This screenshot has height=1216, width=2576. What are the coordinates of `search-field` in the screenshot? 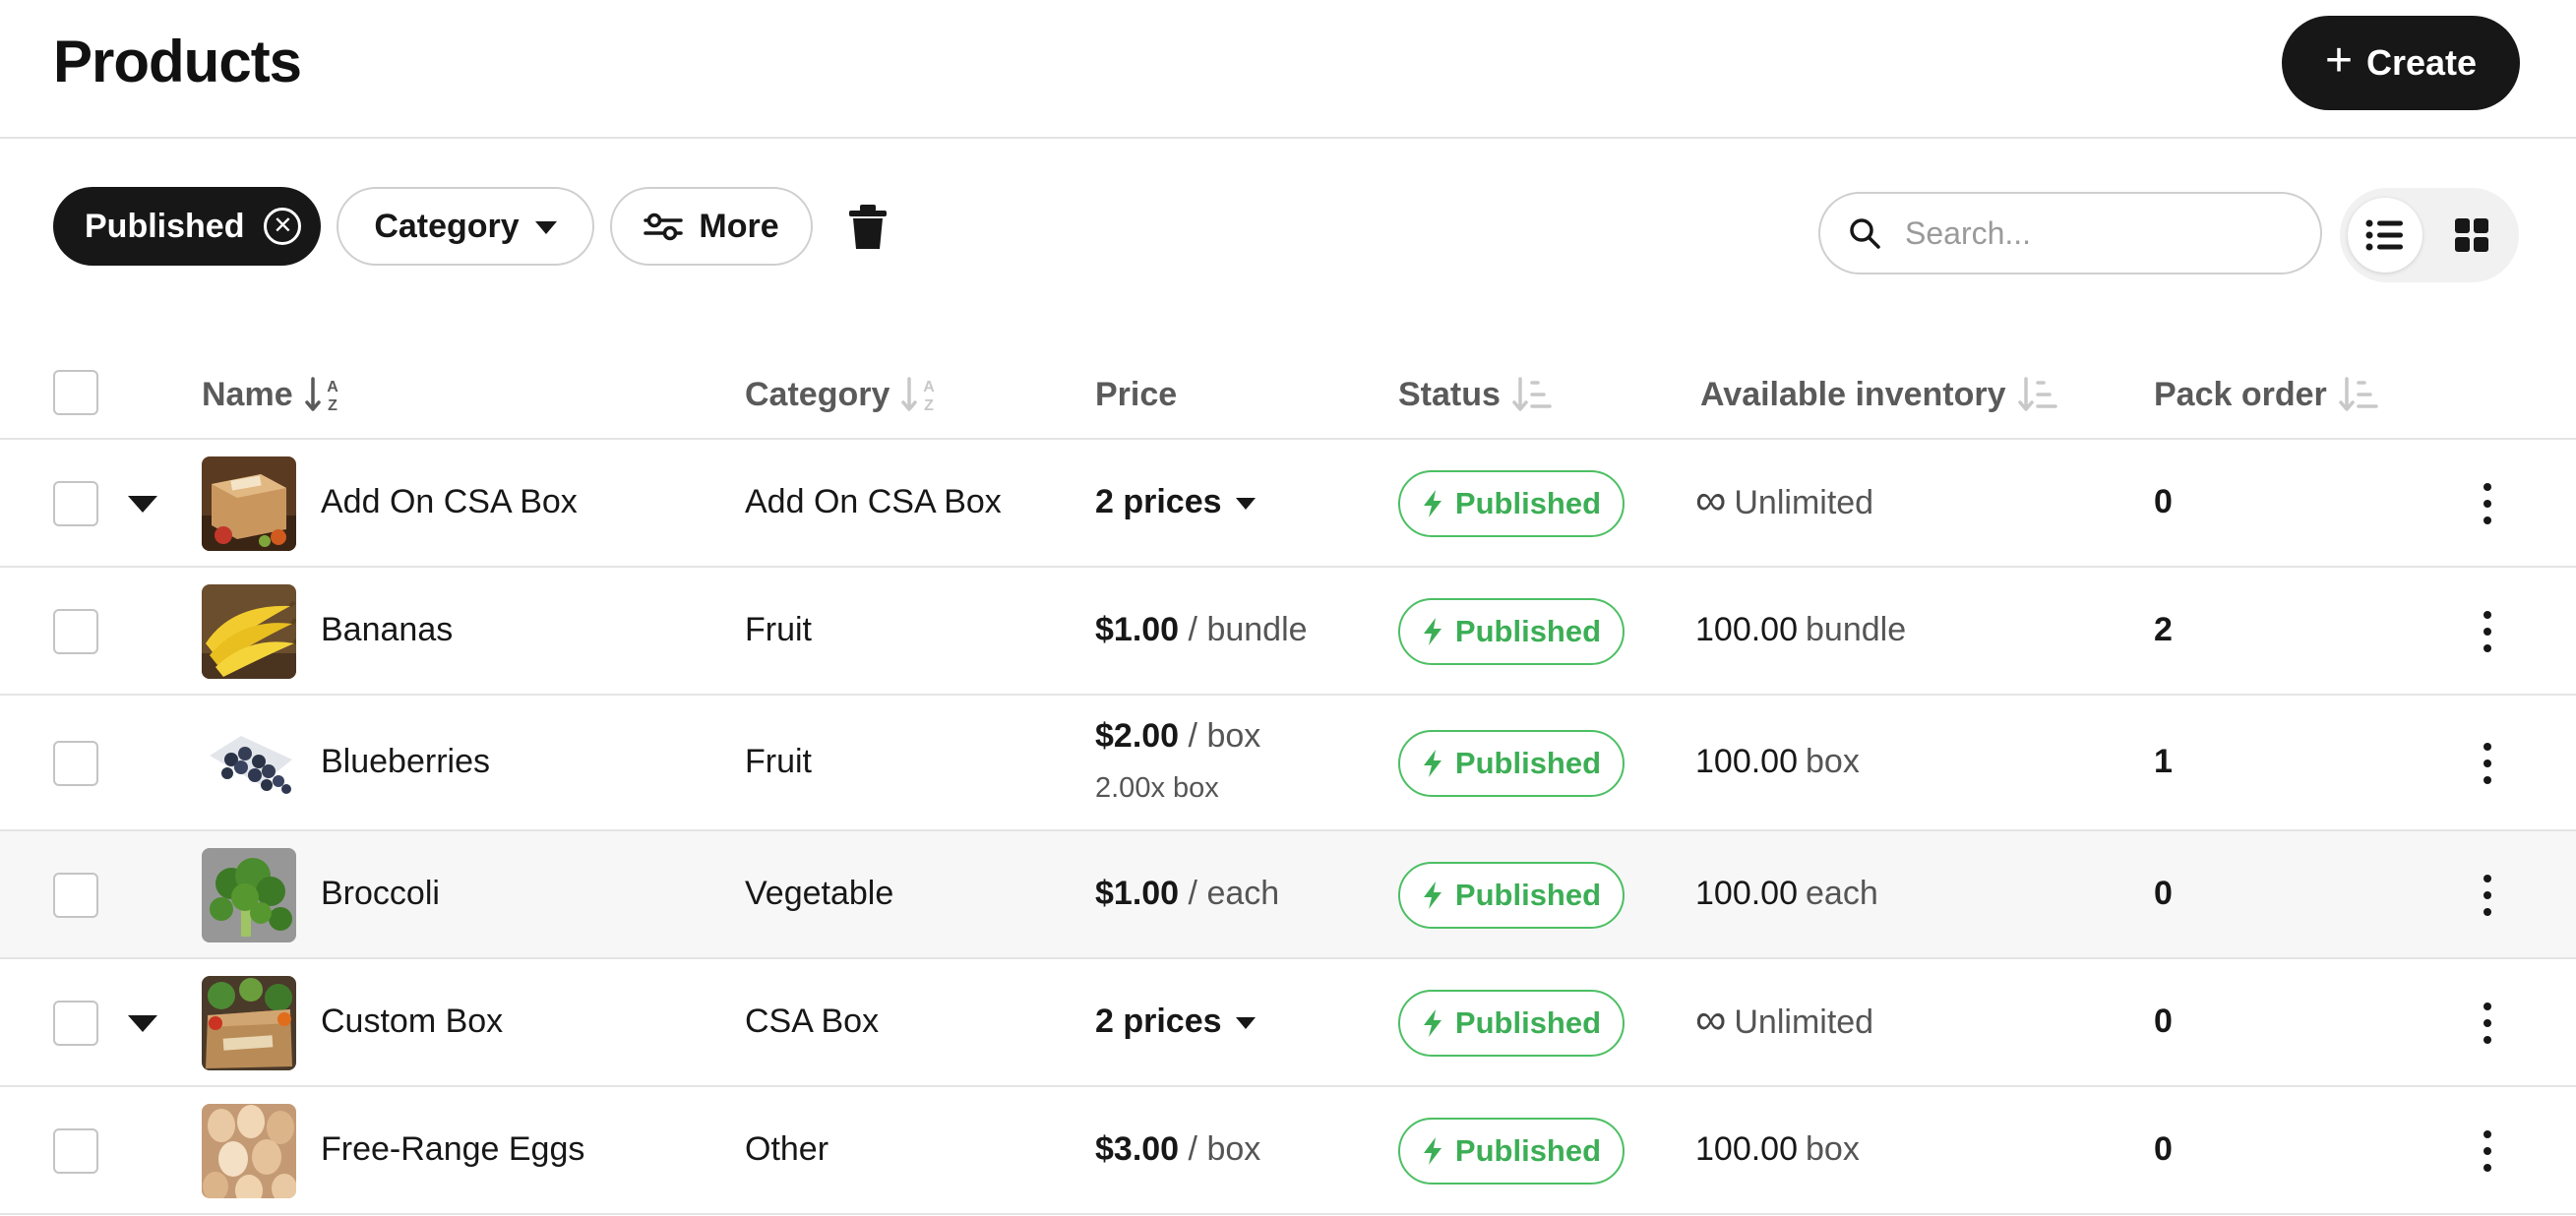 It's located at (2070, 233).